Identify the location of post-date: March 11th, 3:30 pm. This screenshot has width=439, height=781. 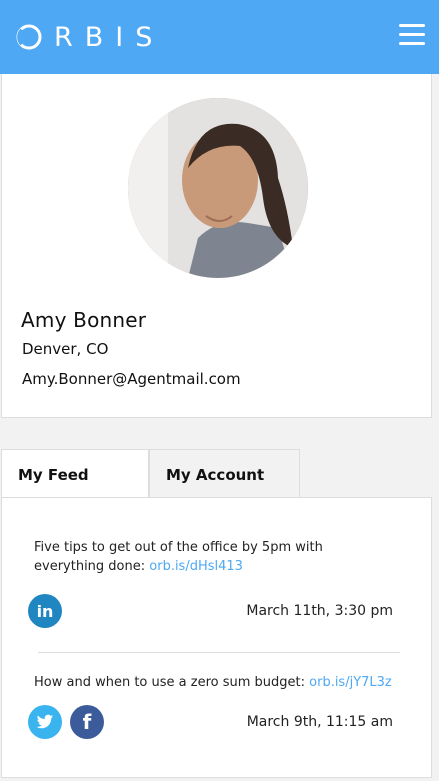
(319, 611).